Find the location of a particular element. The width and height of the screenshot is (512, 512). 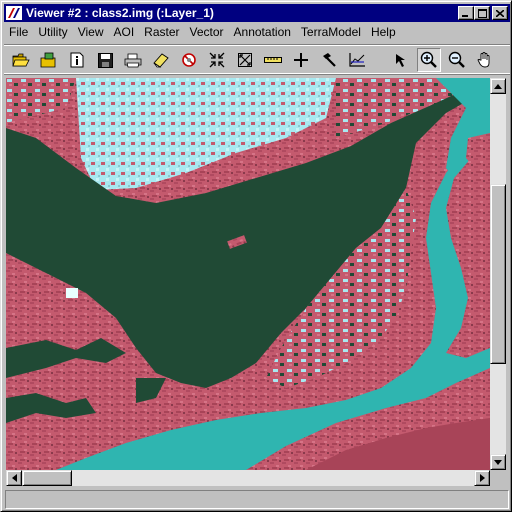

save-icon is located at coordinates (105, 60).